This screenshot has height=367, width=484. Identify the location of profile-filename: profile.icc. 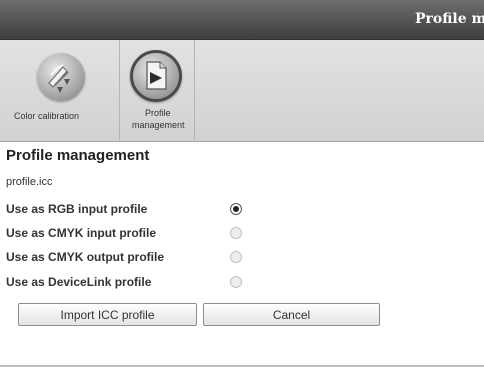
(29, 182).